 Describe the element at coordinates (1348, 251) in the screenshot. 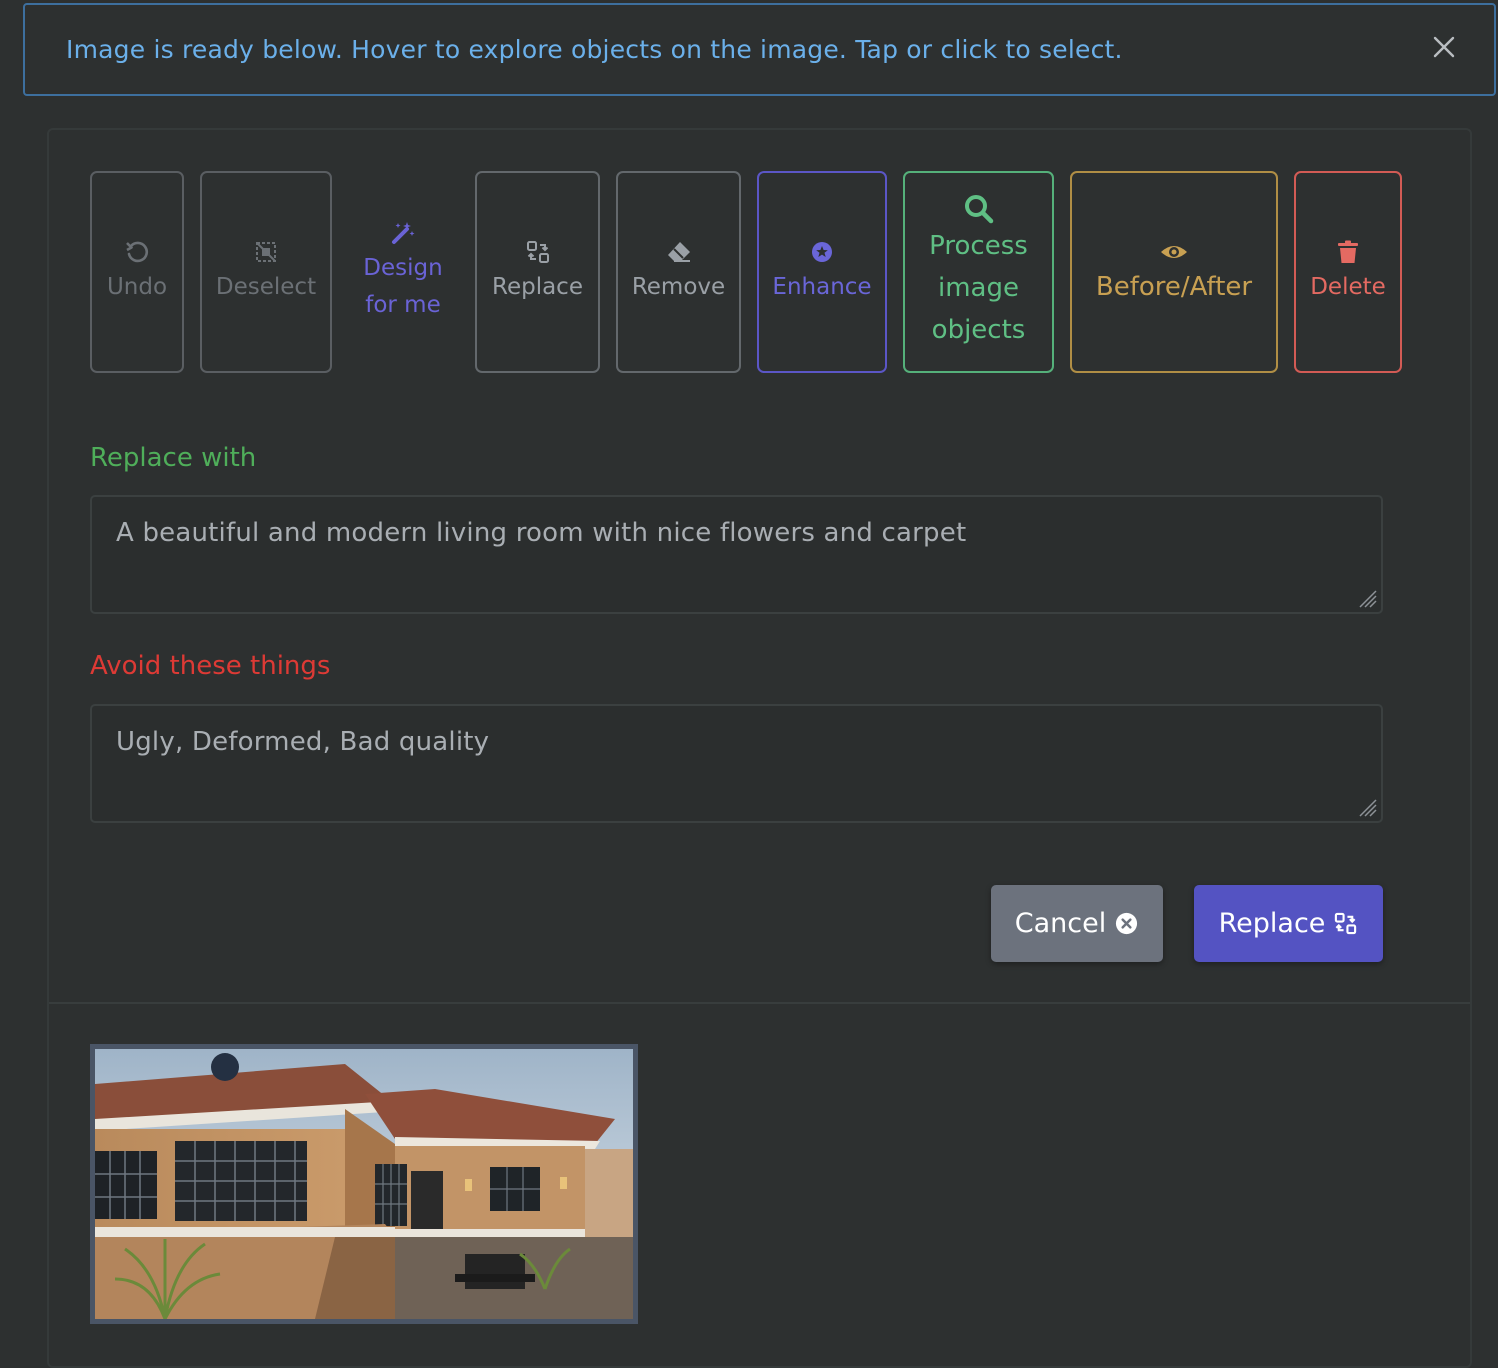

I see `trash-icon` at that location.